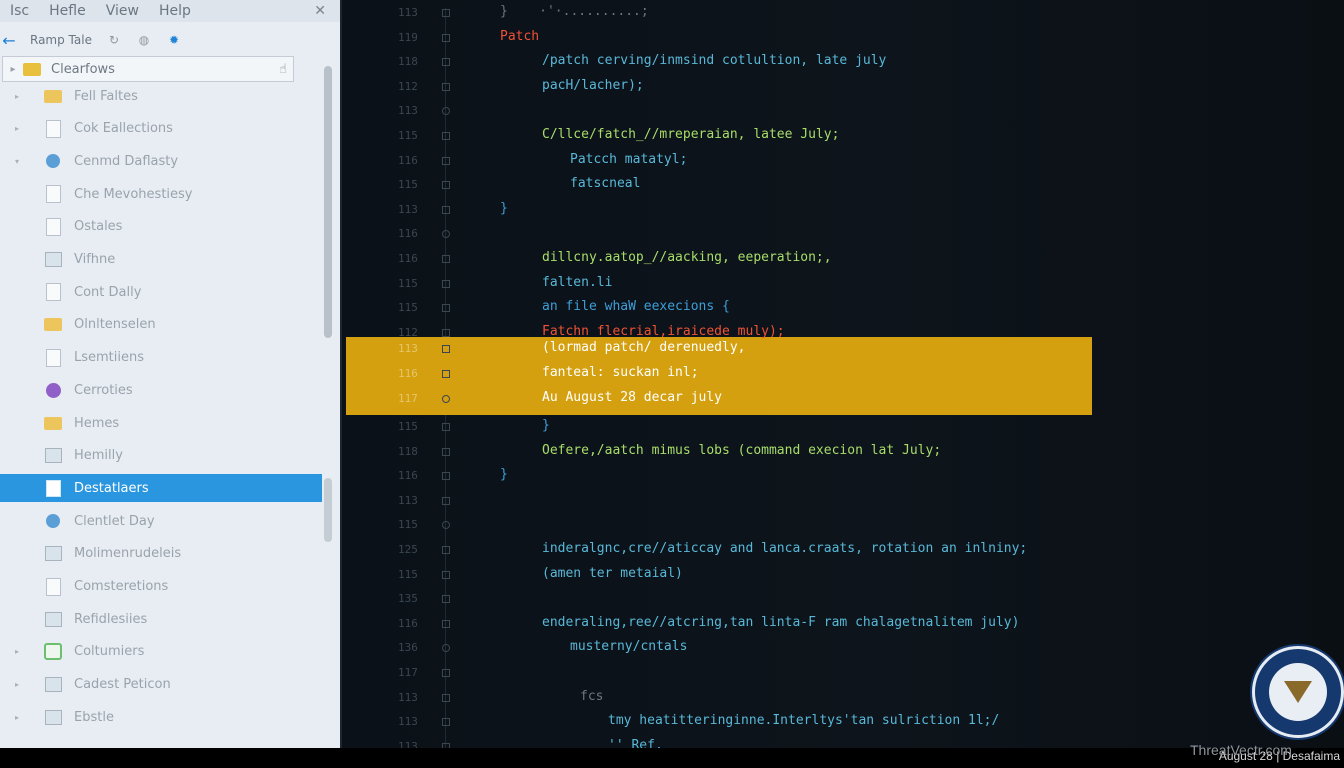  I want to click on green-icon, so click(53, 652).